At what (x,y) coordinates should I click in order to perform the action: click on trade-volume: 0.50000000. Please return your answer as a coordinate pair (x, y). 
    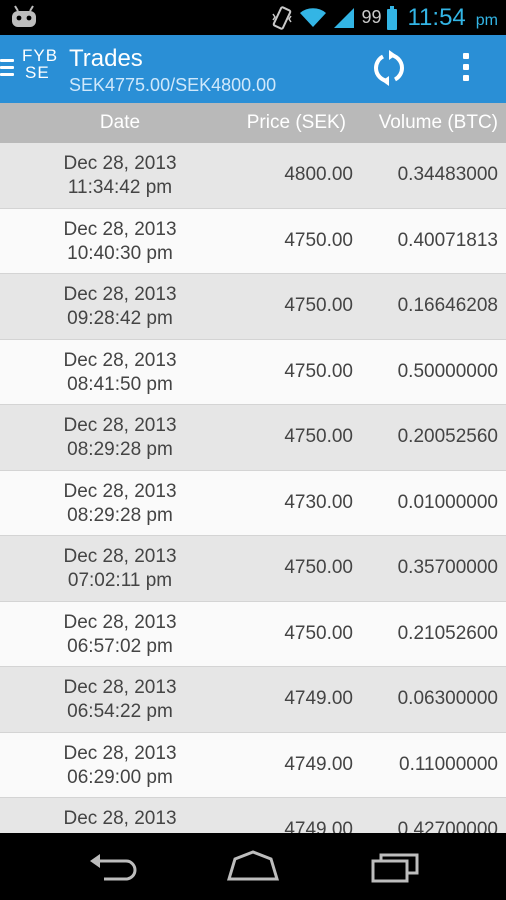
    Looking at the image, I should click on (447, 371).